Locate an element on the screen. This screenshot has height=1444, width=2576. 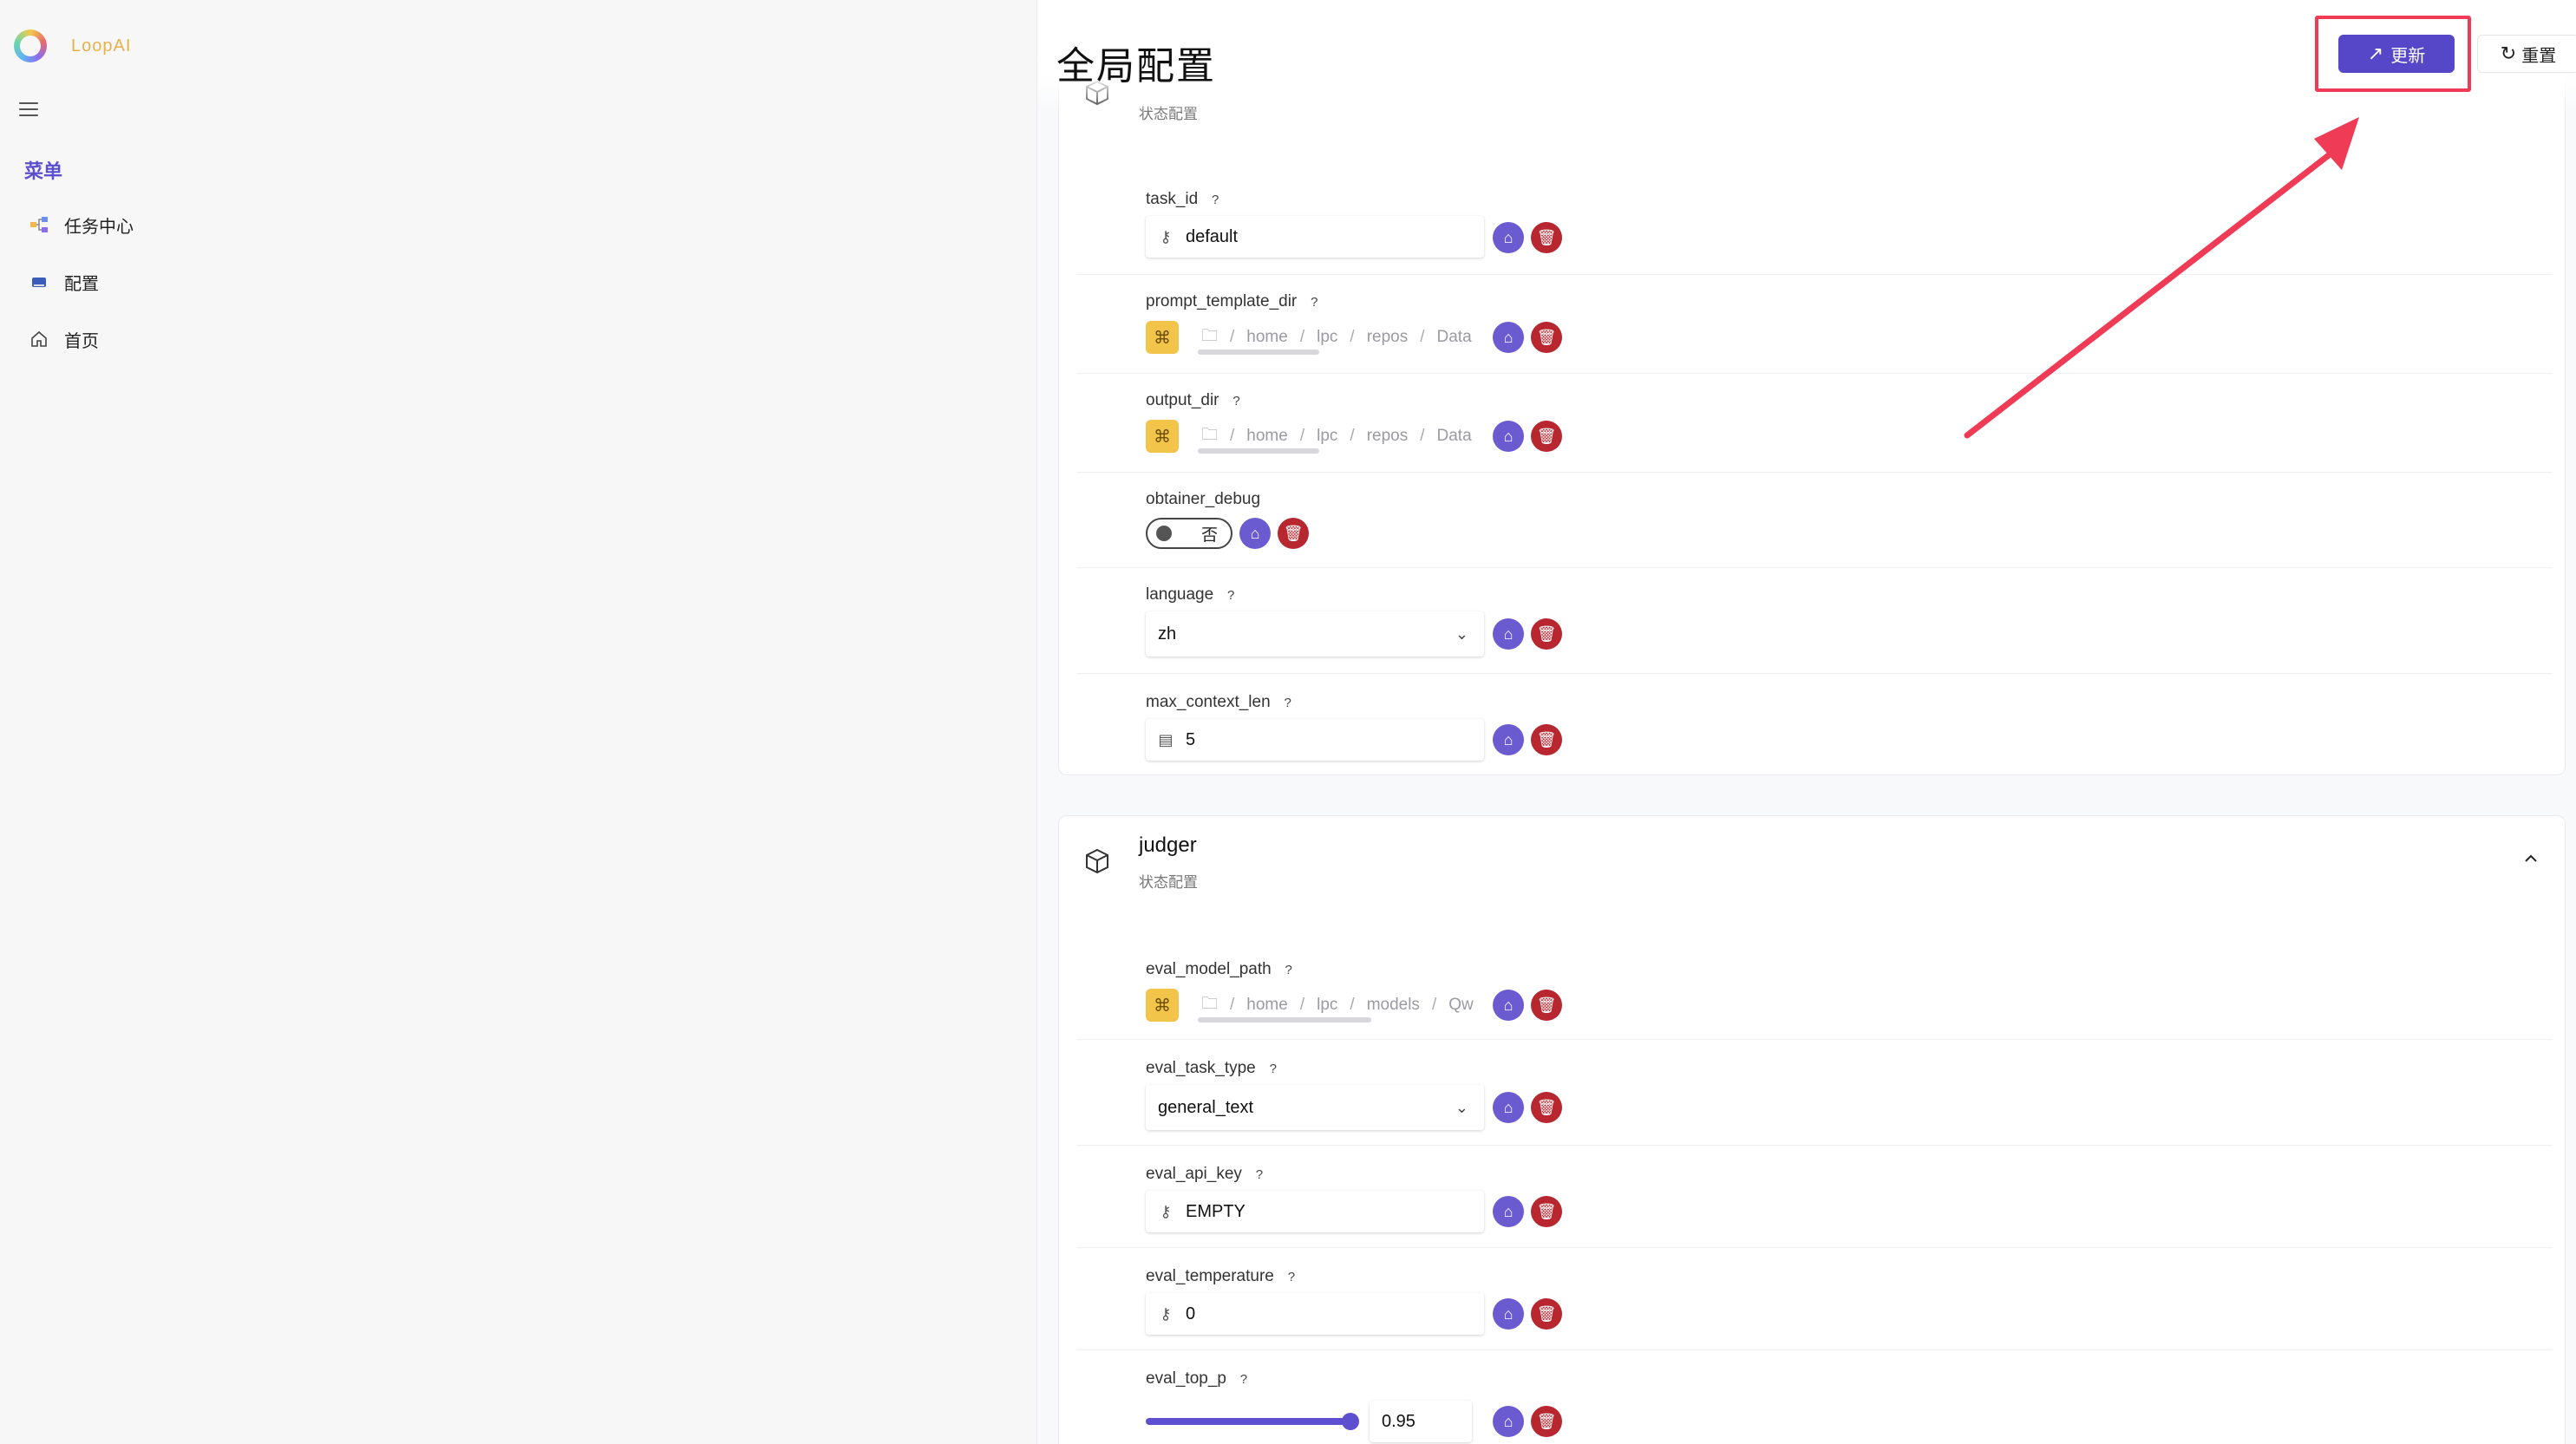
max-context-len-input: ▤ 5 is located at coordinates (1315, 740).